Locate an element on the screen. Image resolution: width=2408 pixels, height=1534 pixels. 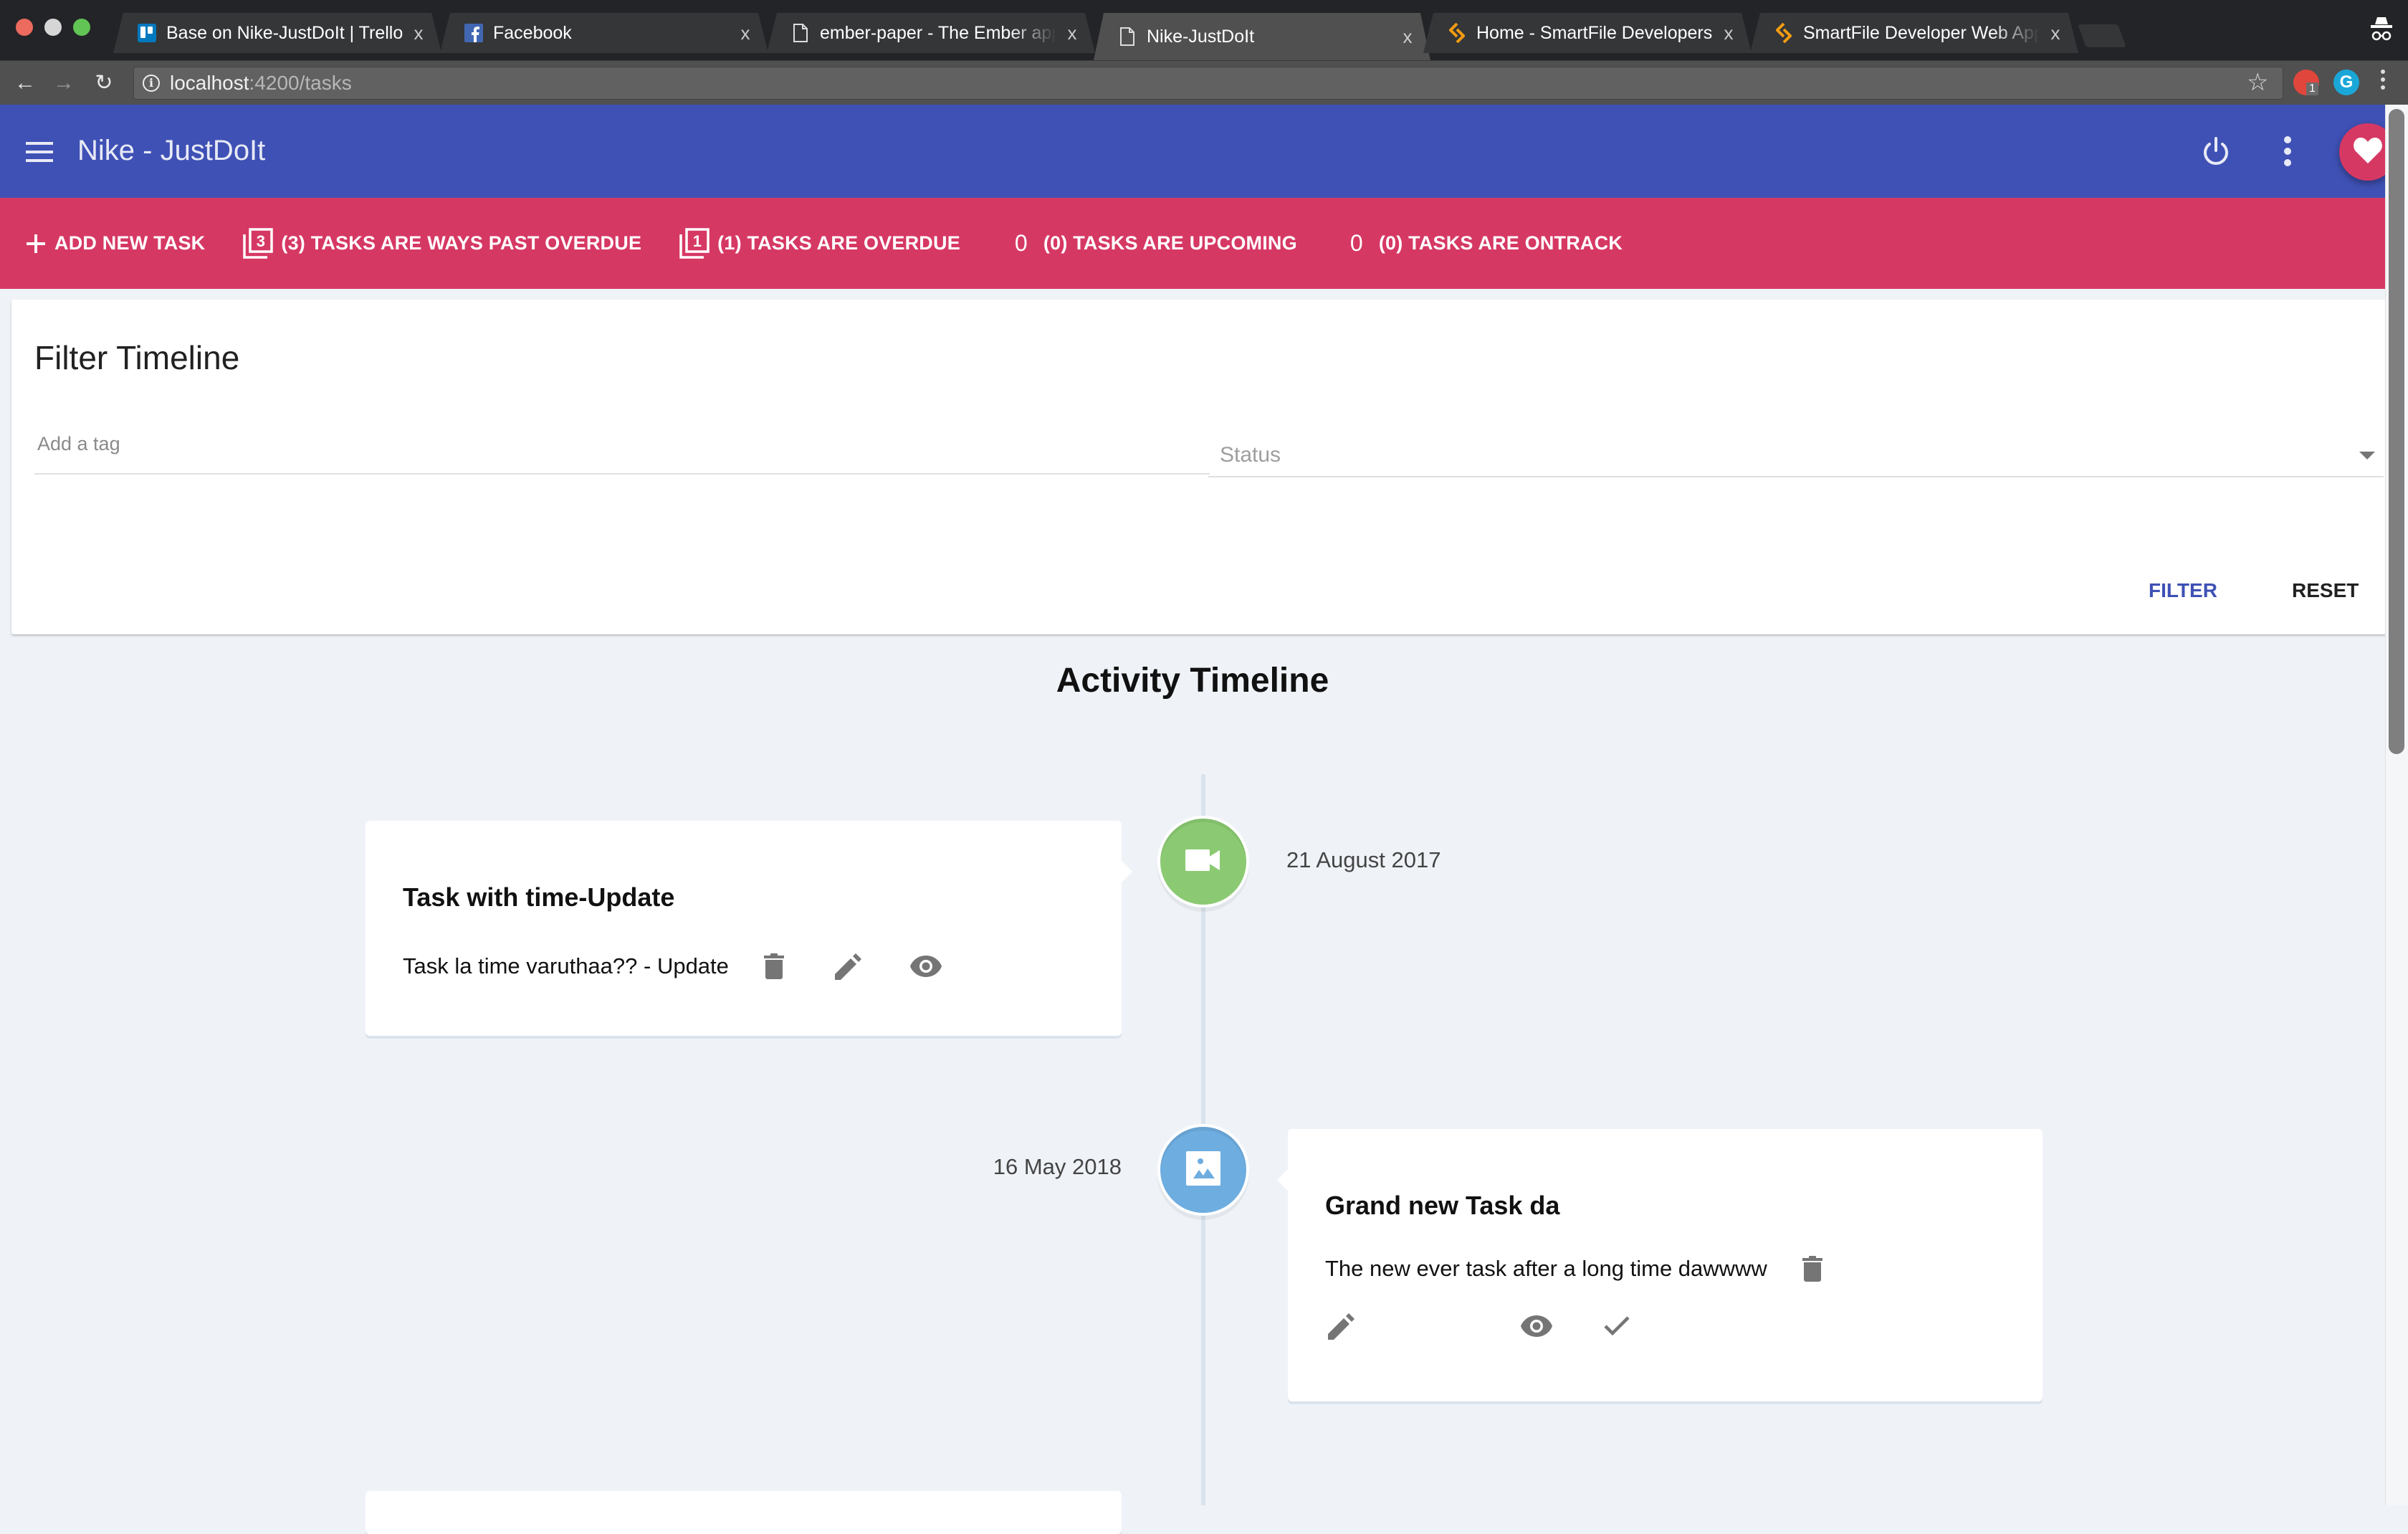
chrome-menu-icon is located at coordinates (2382, 81).